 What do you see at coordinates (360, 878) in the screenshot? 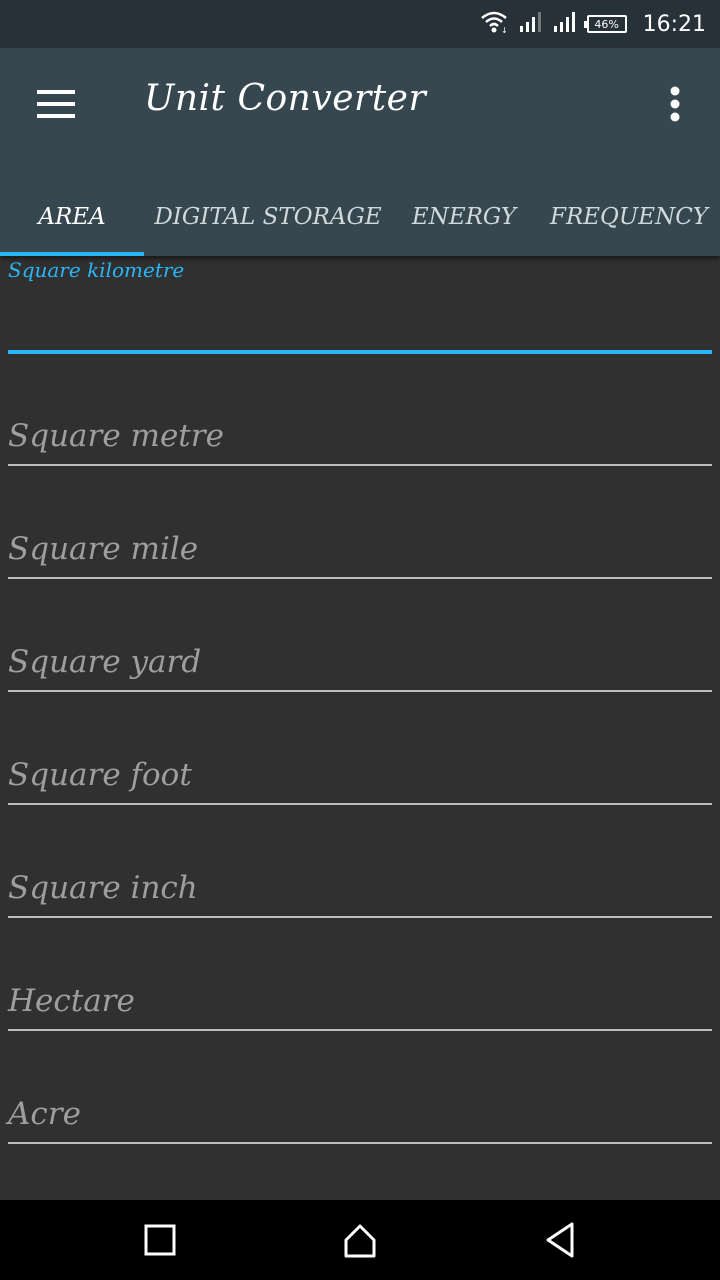
I see `square-inch-field: Square inch` at bounding box center [360, 878].